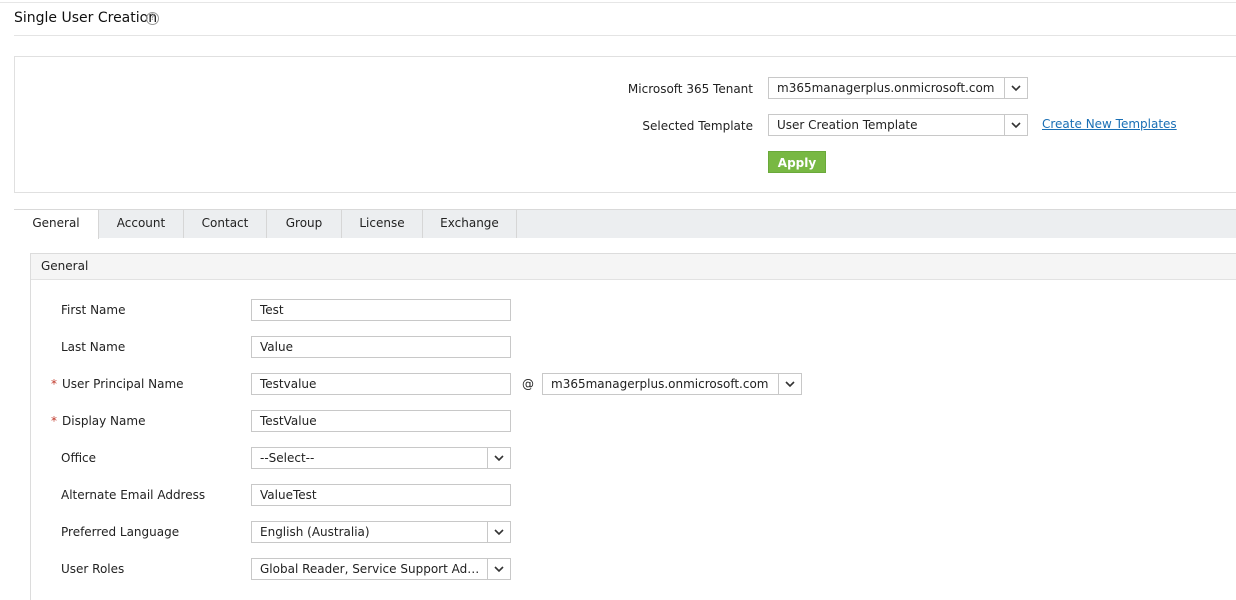 The image size is (1236, 600). Describe the element at coordinates (625, 35) in the screenshot. I see `title-divider` at that location.